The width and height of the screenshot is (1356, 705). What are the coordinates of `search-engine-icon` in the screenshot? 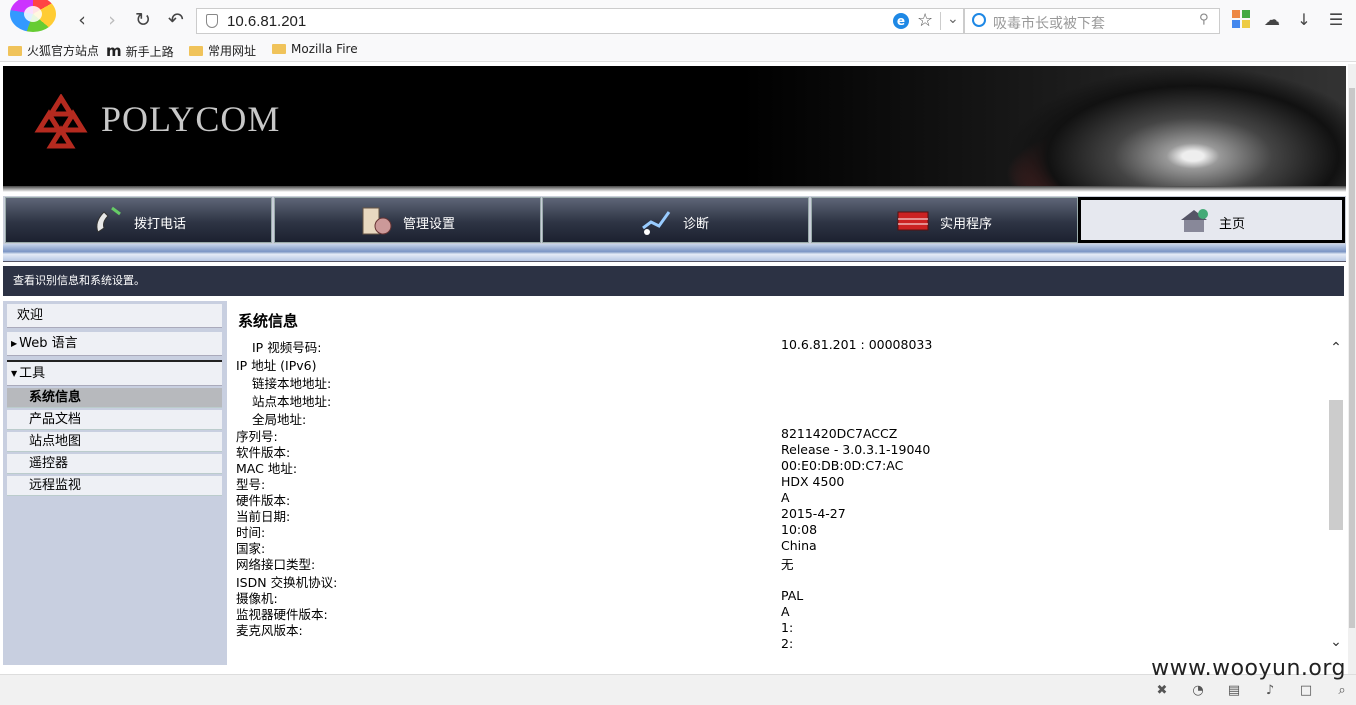 It's located at (979, 20).